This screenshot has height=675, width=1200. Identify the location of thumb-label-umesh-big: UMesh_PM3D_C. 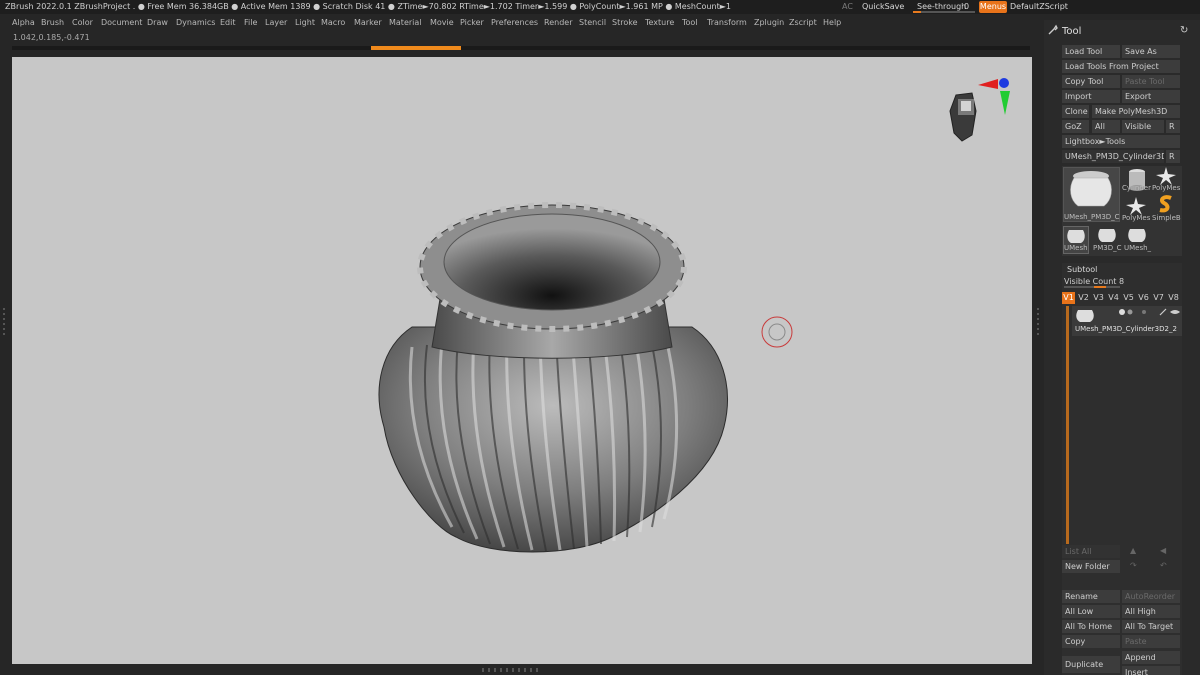
(1092, 217).